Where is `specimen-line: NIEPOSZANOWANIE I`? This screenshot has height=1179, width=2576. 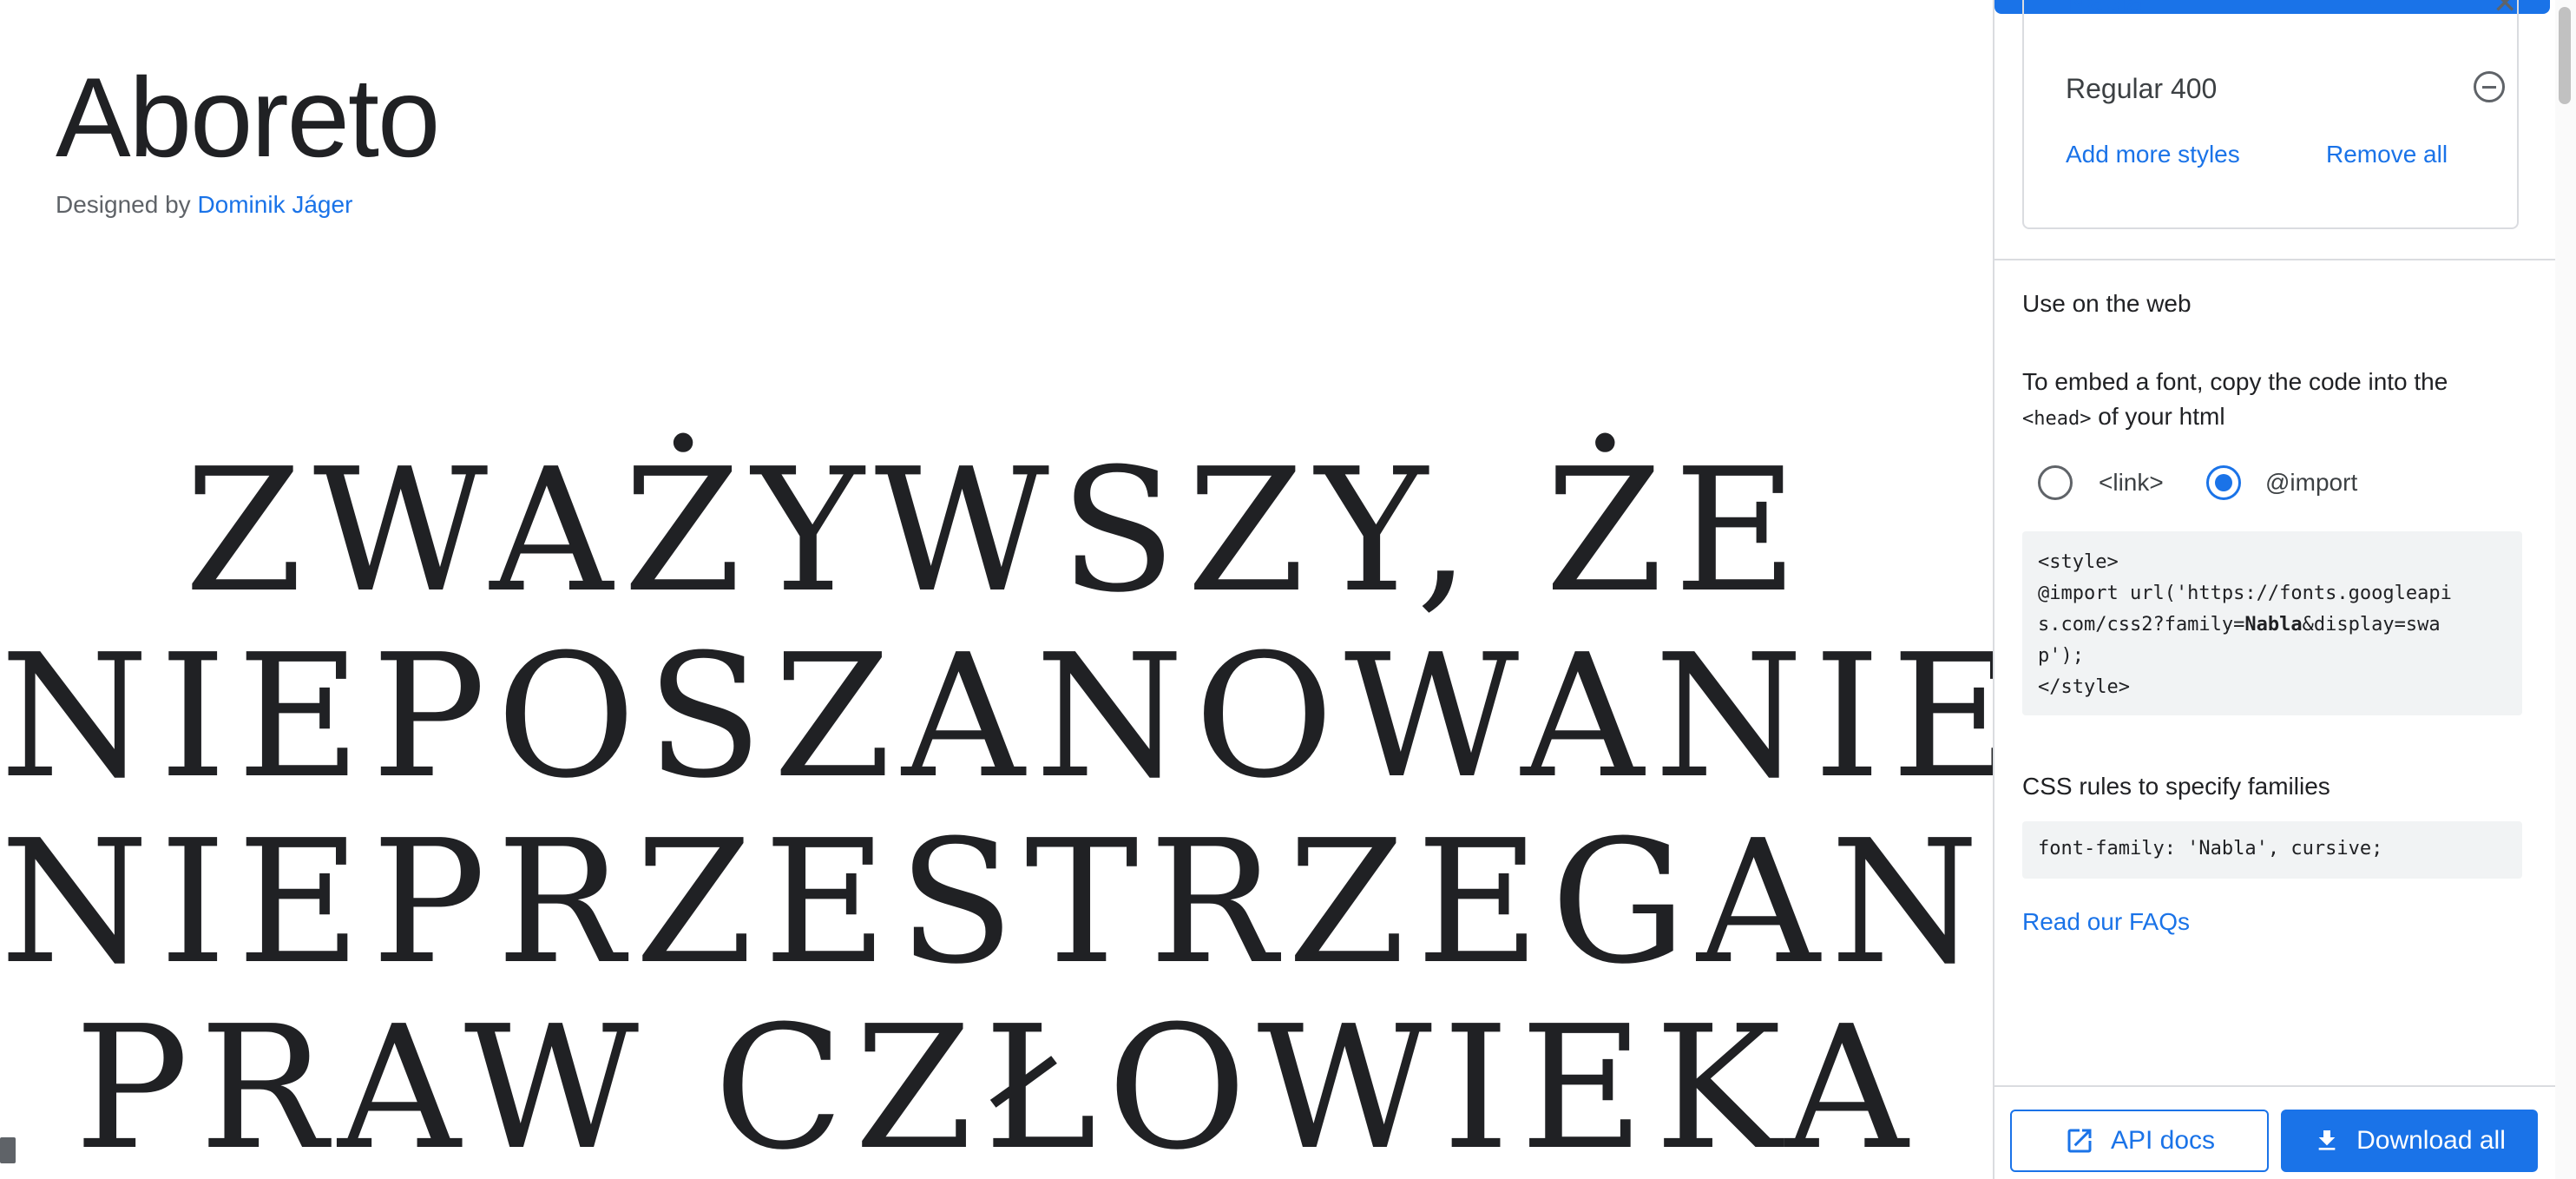 specimen-line: NIEPOSZANOWANIE I is located at coordinates (996, 717).